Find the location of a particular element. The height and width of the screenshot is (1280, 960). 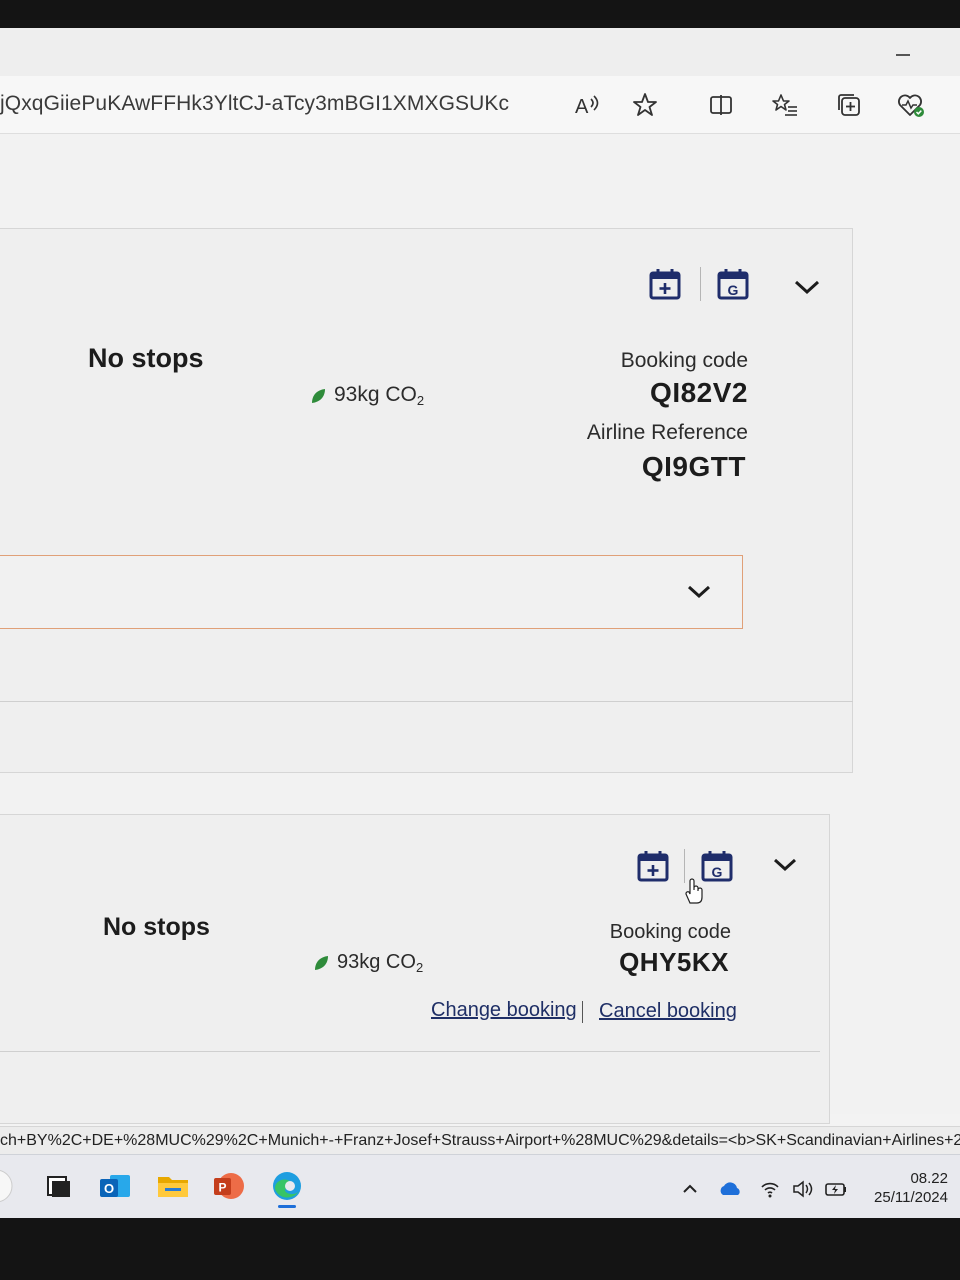

browser-title-strip is located at coordinates (480, 52).